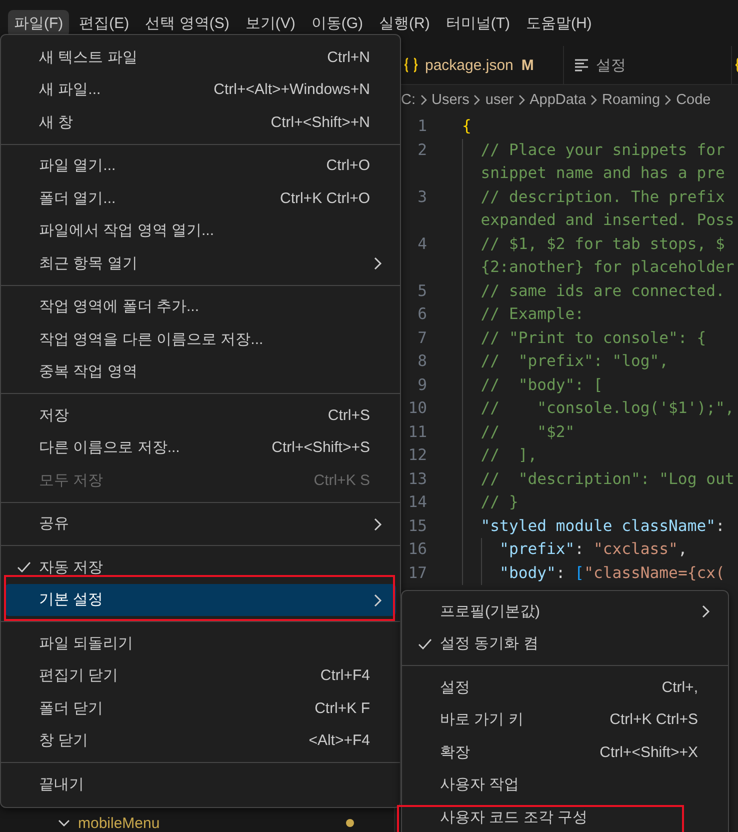 This screenshot has height=832, width=738. I want to click on menu-bar-item: 보기(V), so click(270, 23).